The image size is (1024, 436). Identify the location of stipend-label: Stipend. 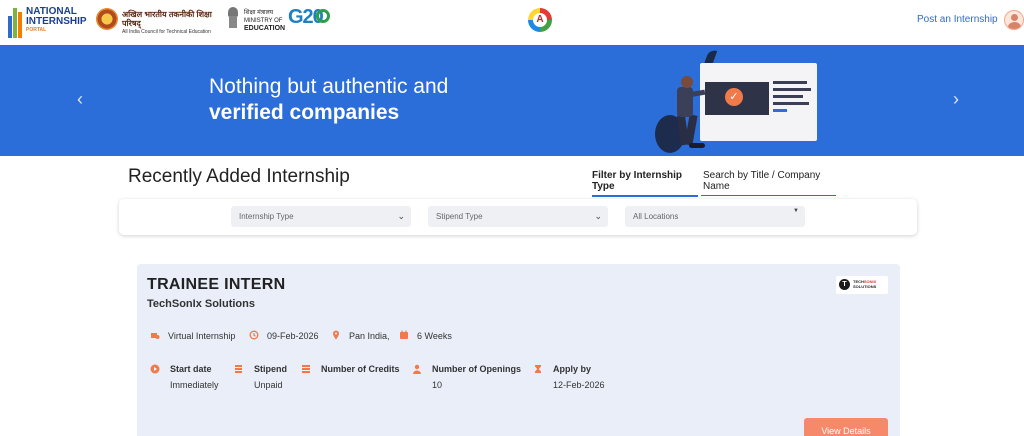
(270, 369).